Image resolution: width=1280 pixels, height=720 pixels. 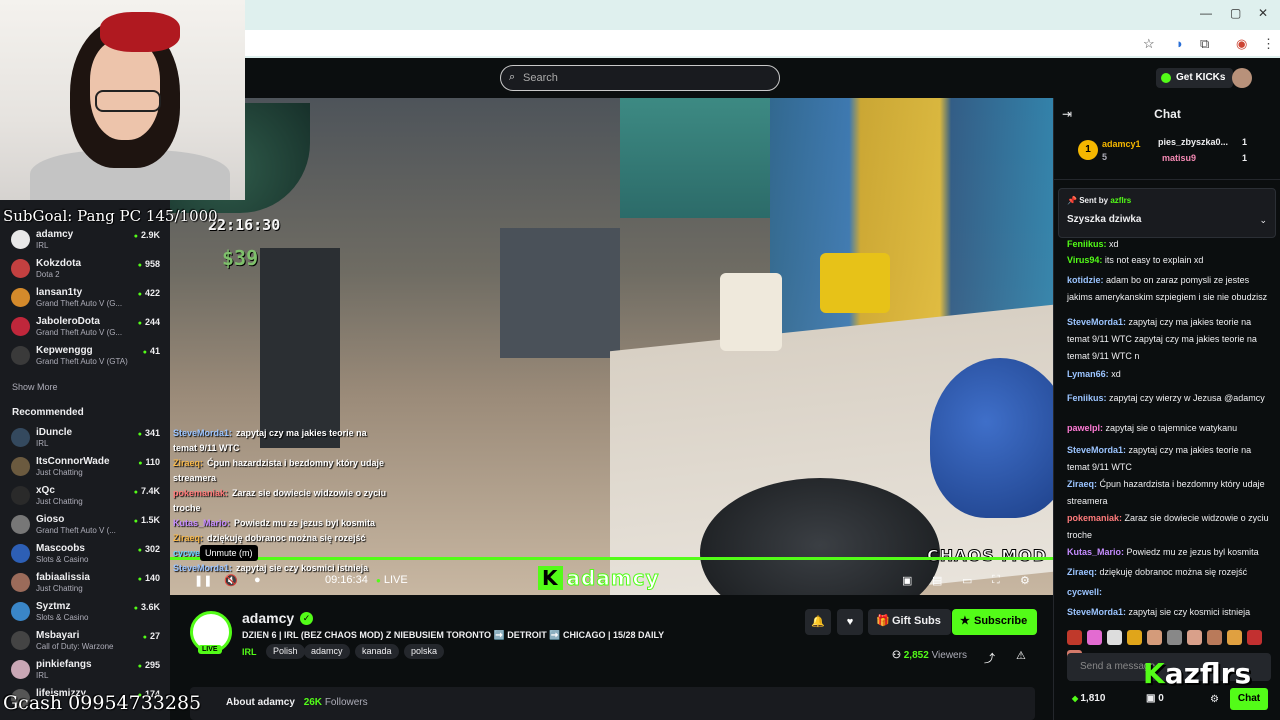 What do you see at coordinates (967, 580) in the screenshot?
I see `pip-icon: ▭` at bounding box center [967, 580].